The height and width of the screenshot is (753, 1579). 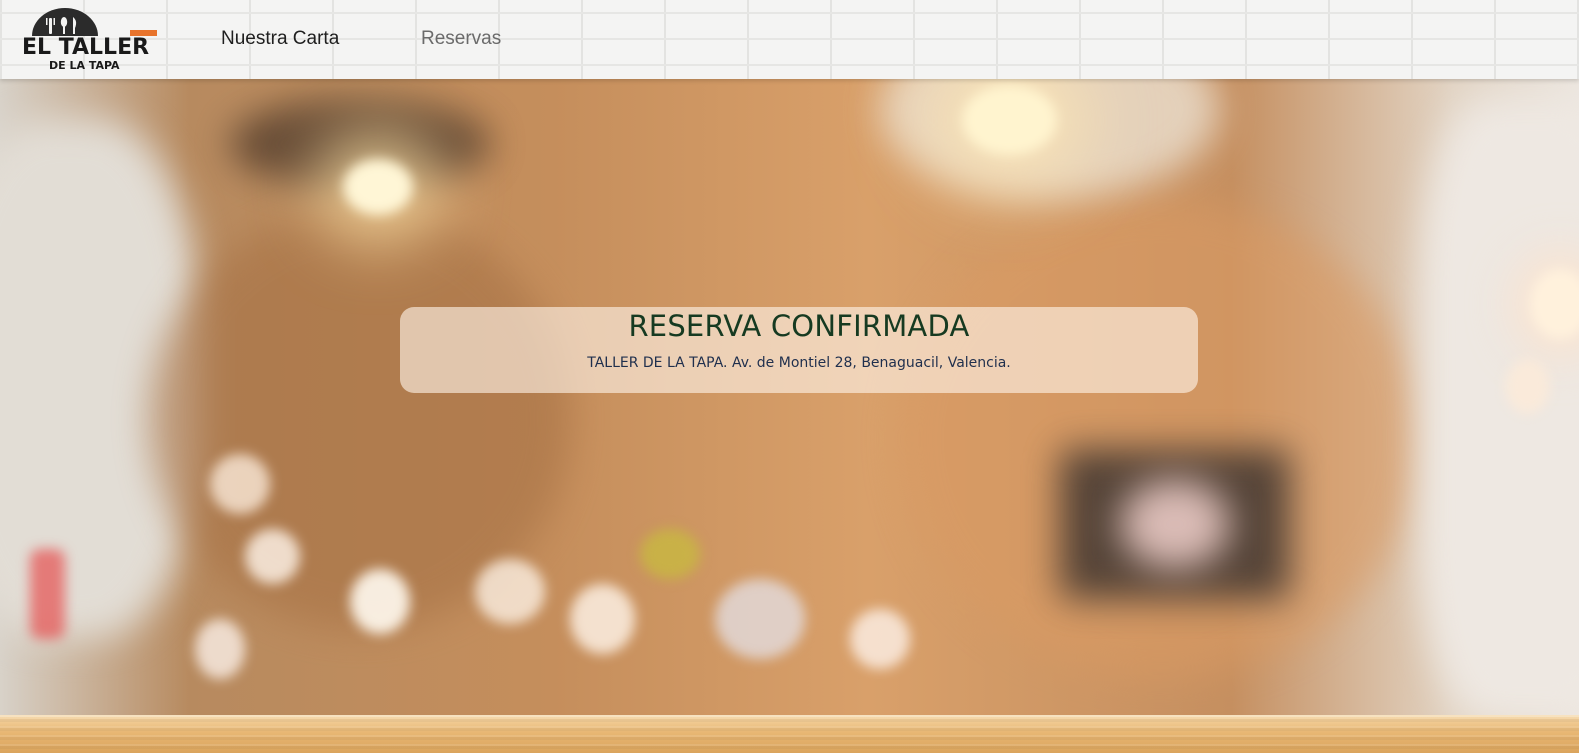 I want to click on hero-frame-light, so click(x=1175, y=524).